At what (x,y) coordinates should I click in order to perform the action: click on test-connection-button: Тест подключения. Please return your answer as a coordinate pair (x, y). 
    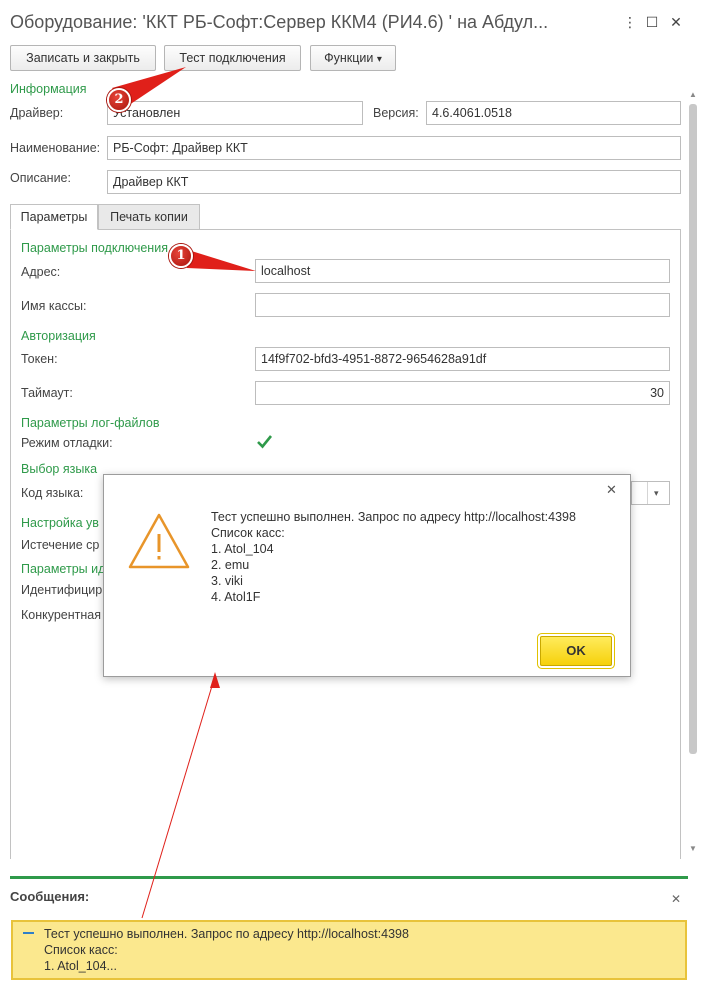
    Looking at the image, I should click on (232, 58).